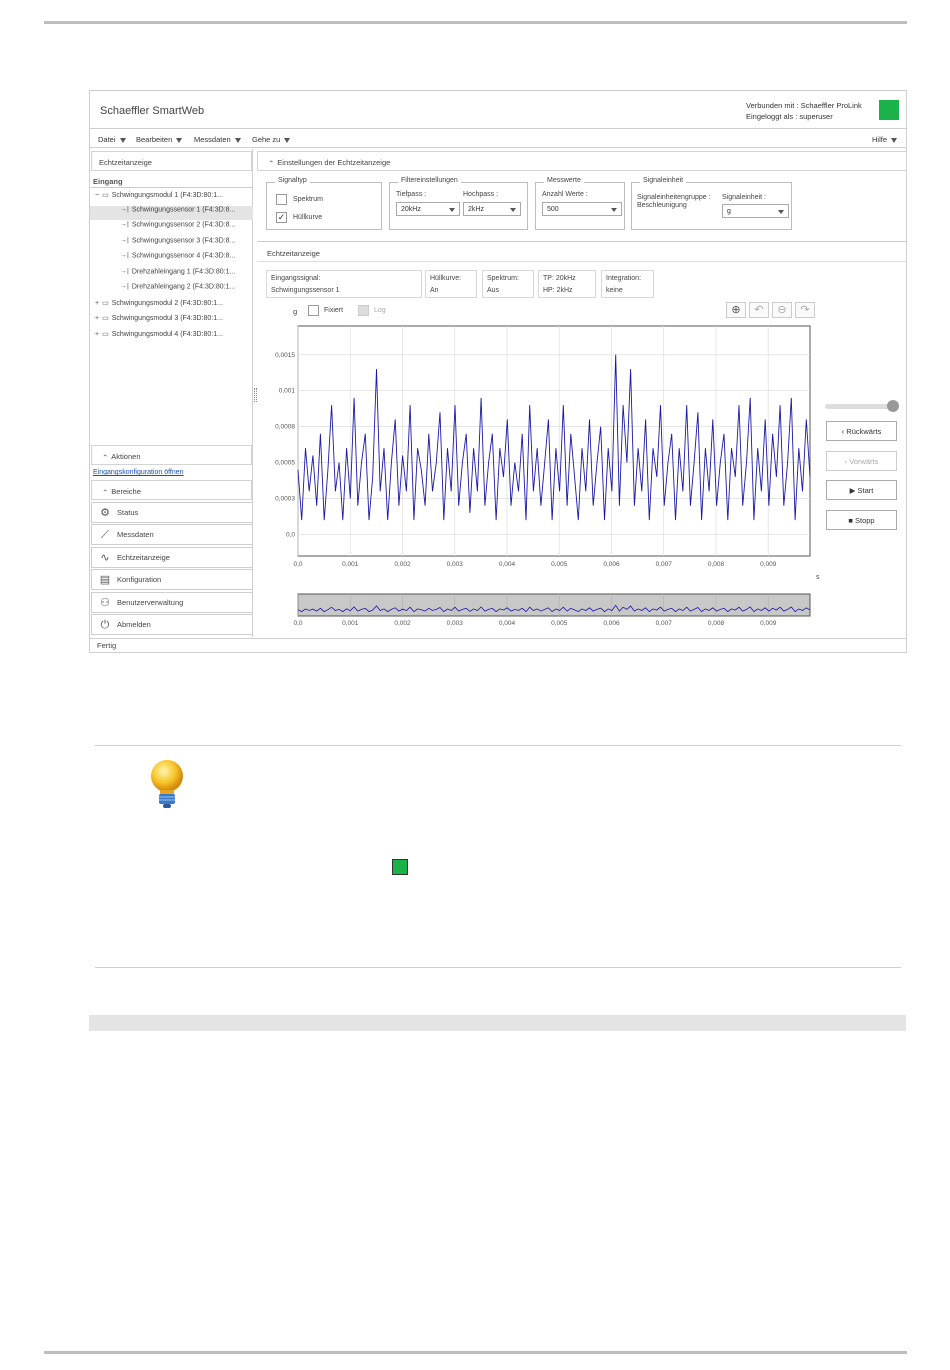  I want to click on overview-x-tick-label: 0,001, so click(350, 623).